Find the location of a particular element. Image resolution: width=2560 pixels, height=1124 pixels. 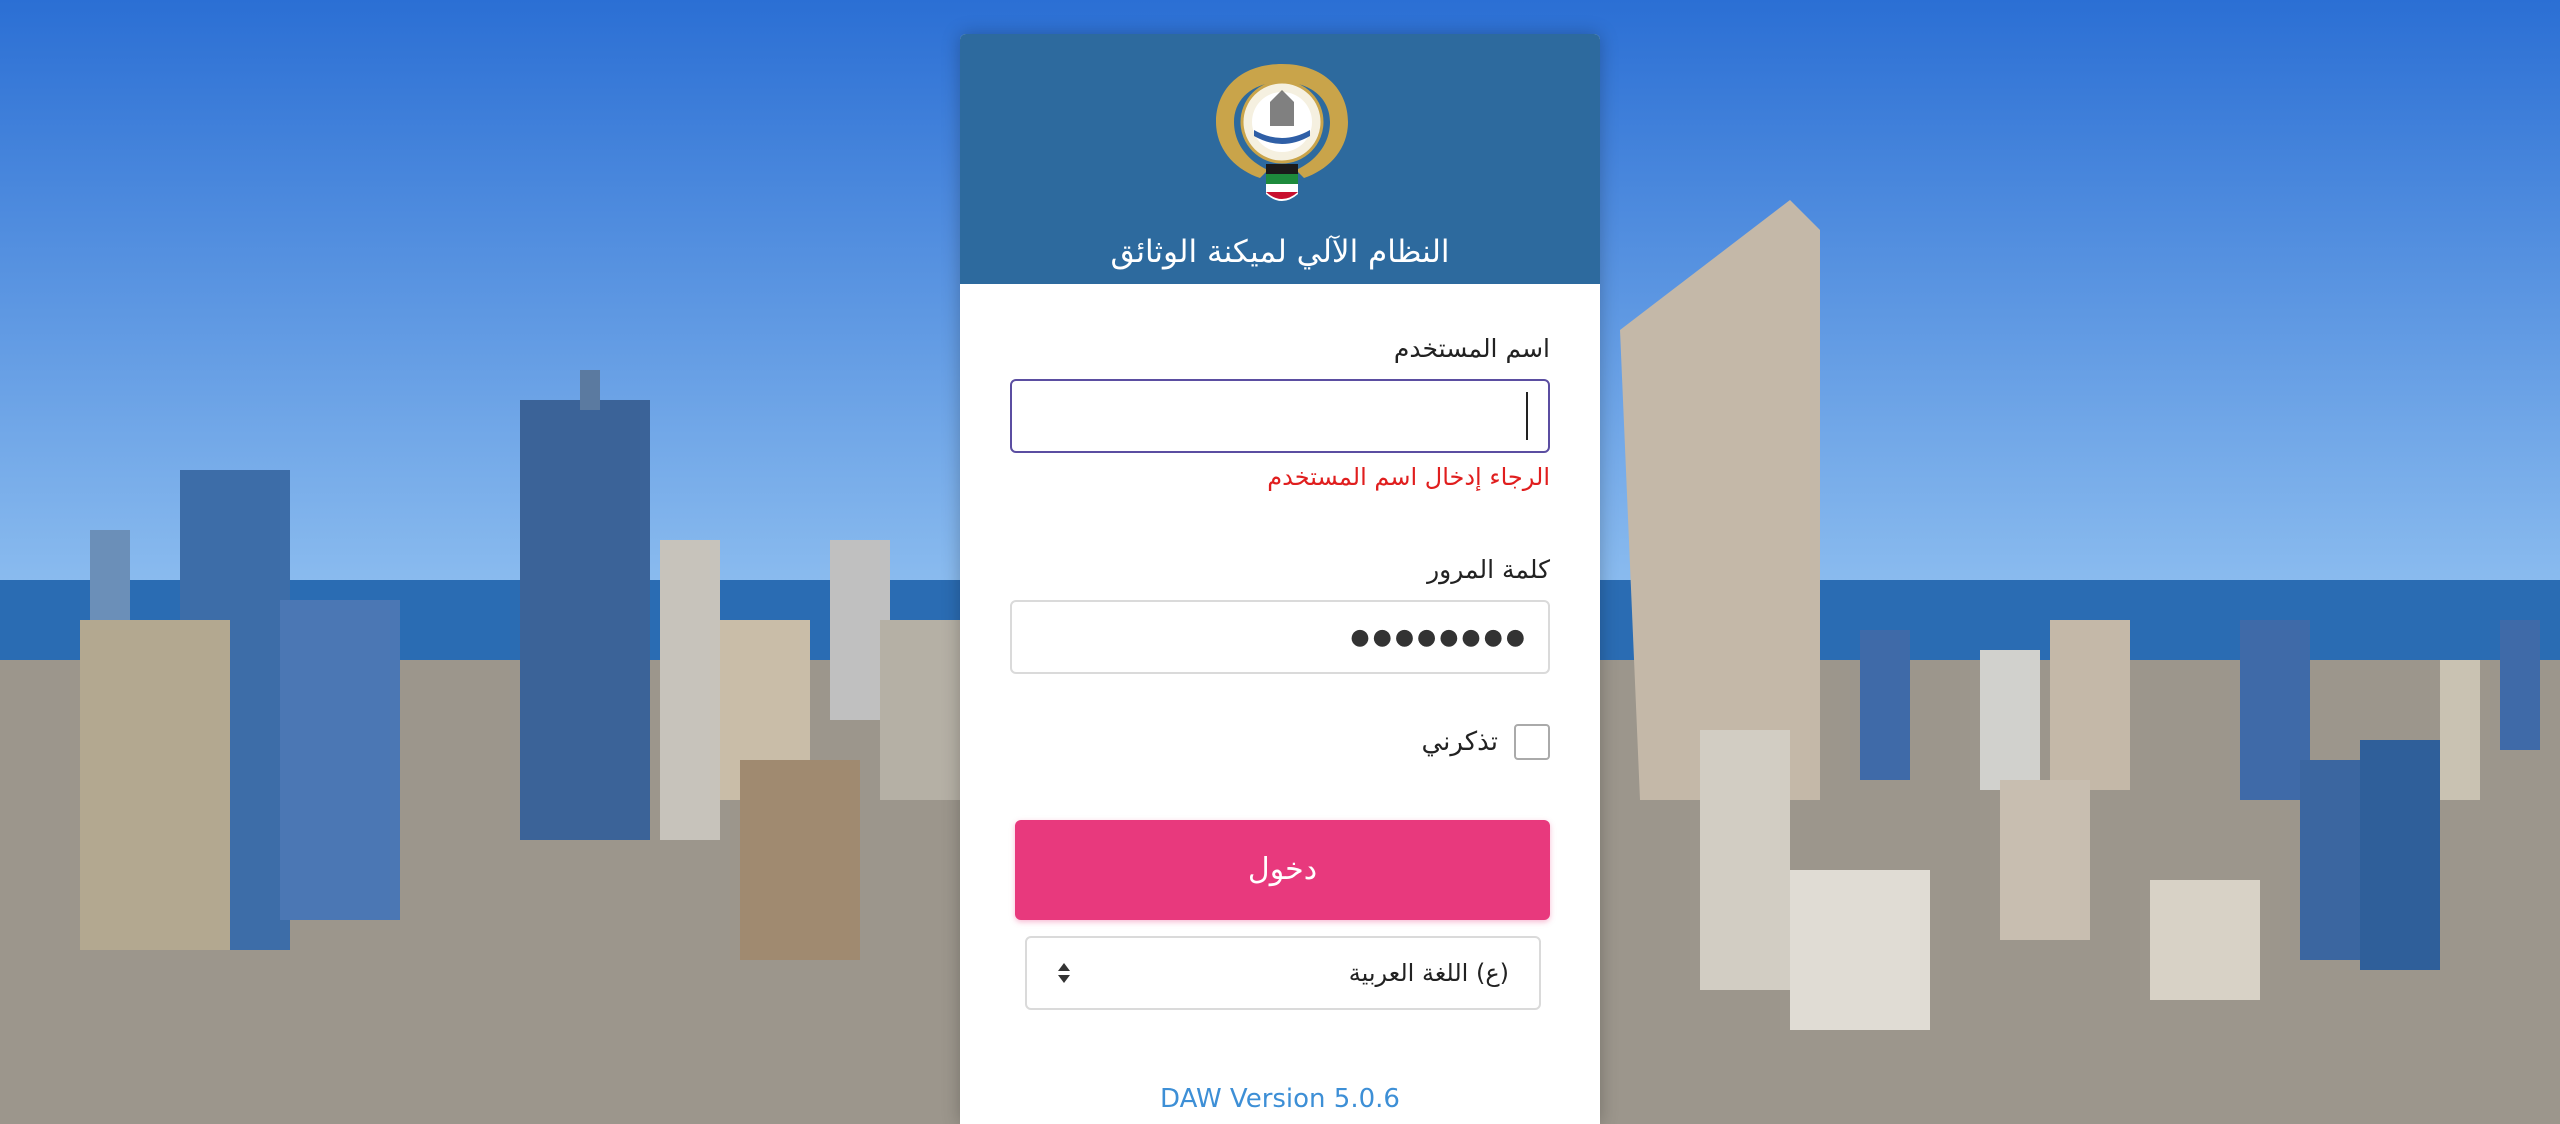

version-link: DAW Version 5.0.6 is located at coordinates (1280, 1099).